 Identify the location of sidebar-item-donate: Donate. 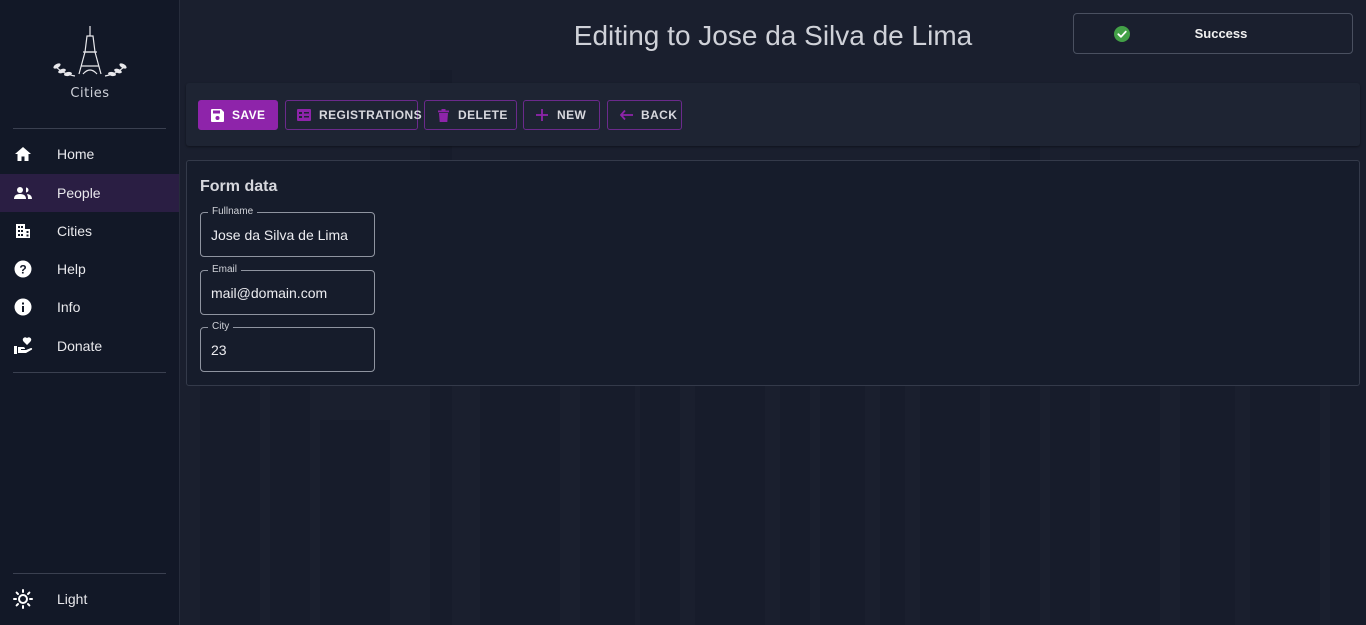
(89, 346).